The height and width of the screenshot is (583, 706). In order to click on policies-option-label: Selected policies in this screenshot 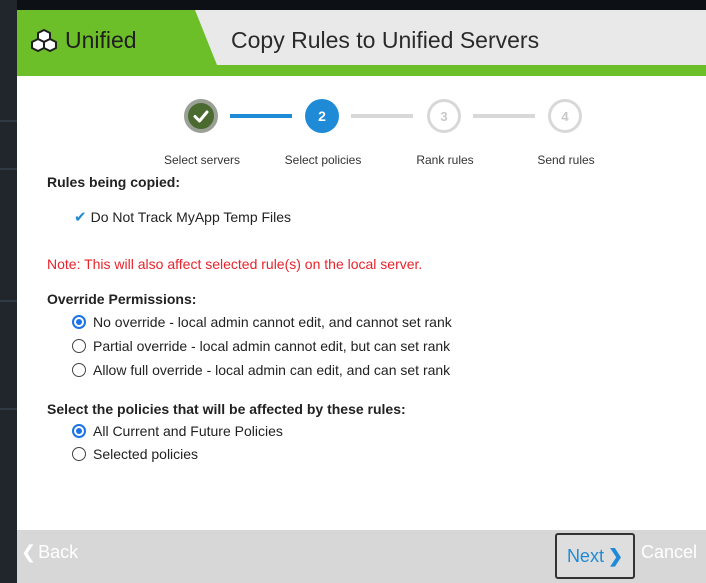, I will do `click(146, 454)`.